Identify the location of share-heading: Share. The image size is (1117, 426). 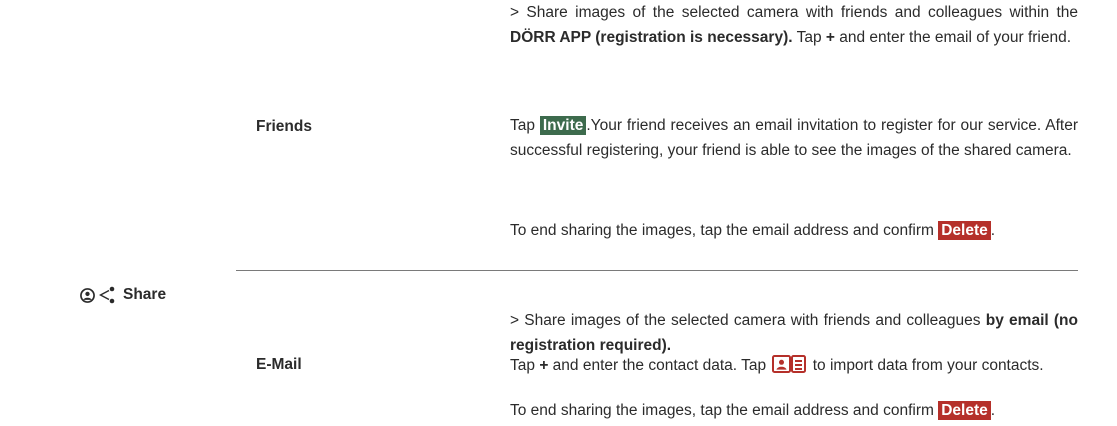
(123, 295).